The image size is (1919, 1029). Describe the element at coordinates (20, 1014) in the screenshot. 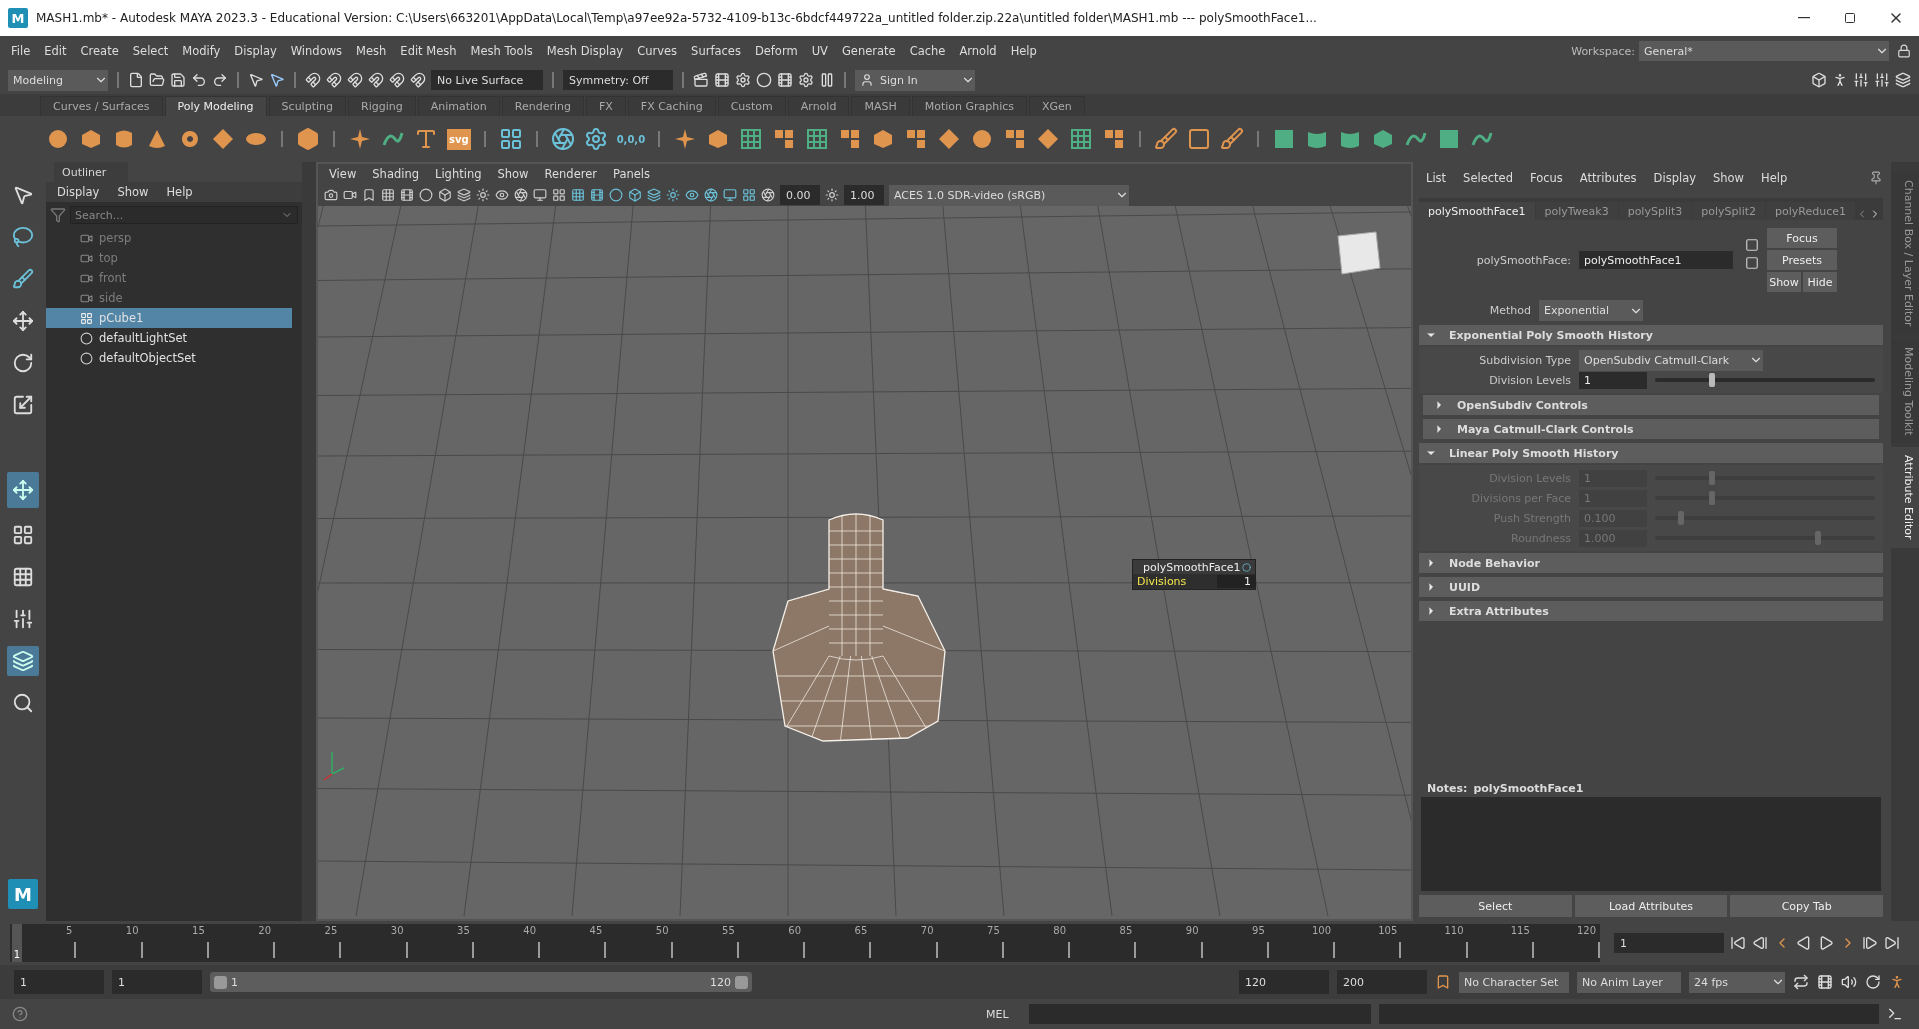

I see `help-icon` at that location.